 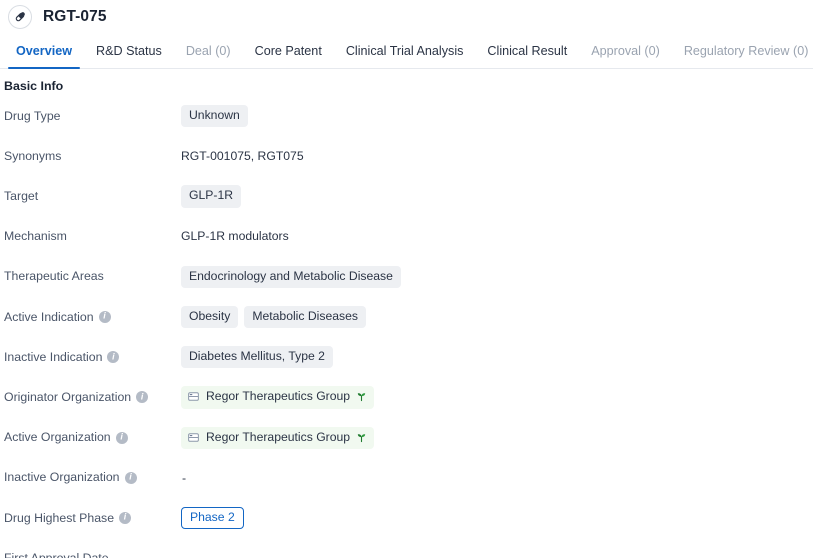 I want to click on tab-rd-status: R&D Status, so click(x=129, y=56).